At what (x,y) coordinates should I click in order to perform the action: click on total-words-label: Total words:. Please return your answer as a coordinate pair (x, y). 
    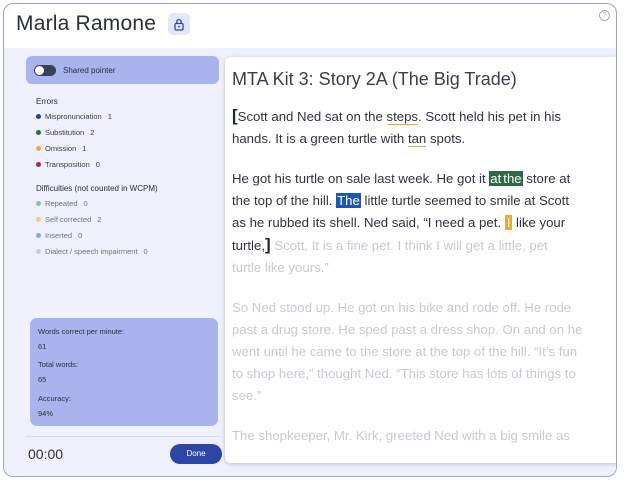
    Looking at the image, I should click on (58, 364).